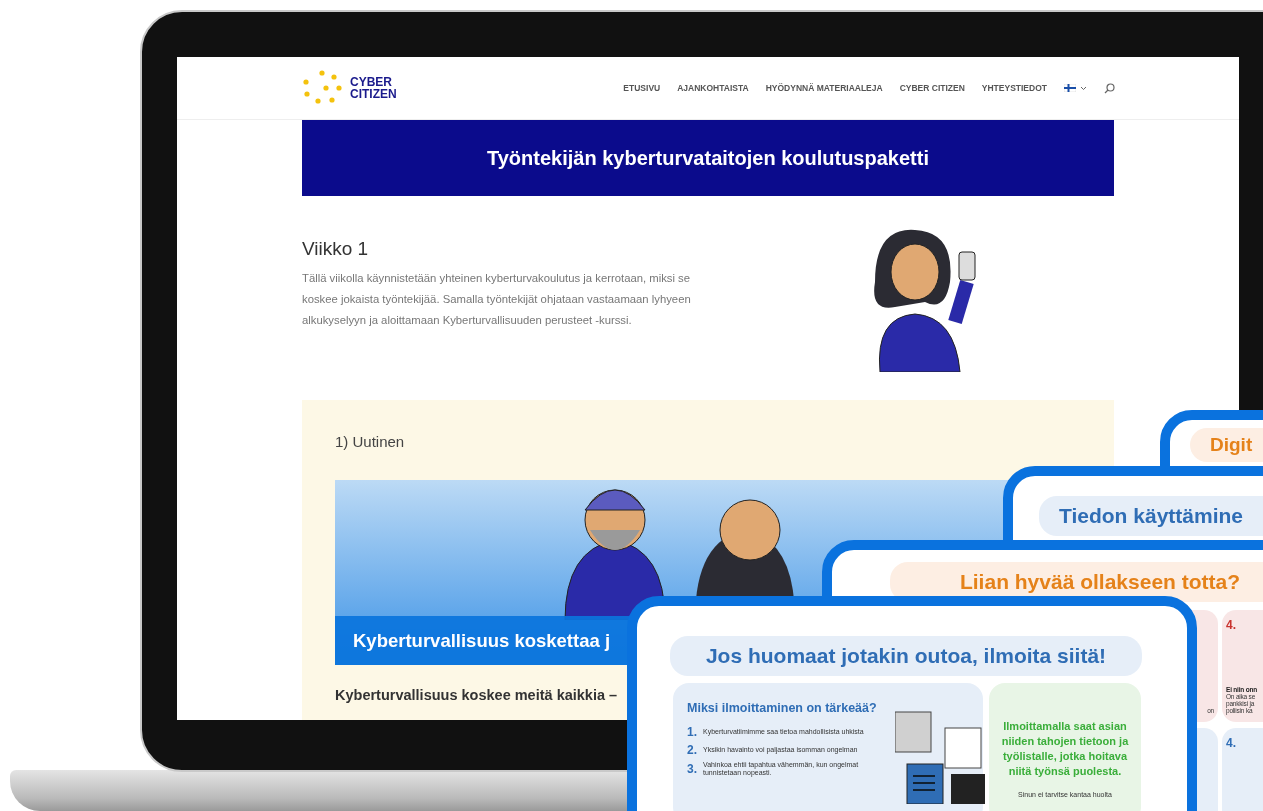  What do you see at coordinates (477, 695) in the screenshot?
I see `news-lead: Kyberturvallisuus koskee meitä kaikkia –` at bounding box center [477, 695].